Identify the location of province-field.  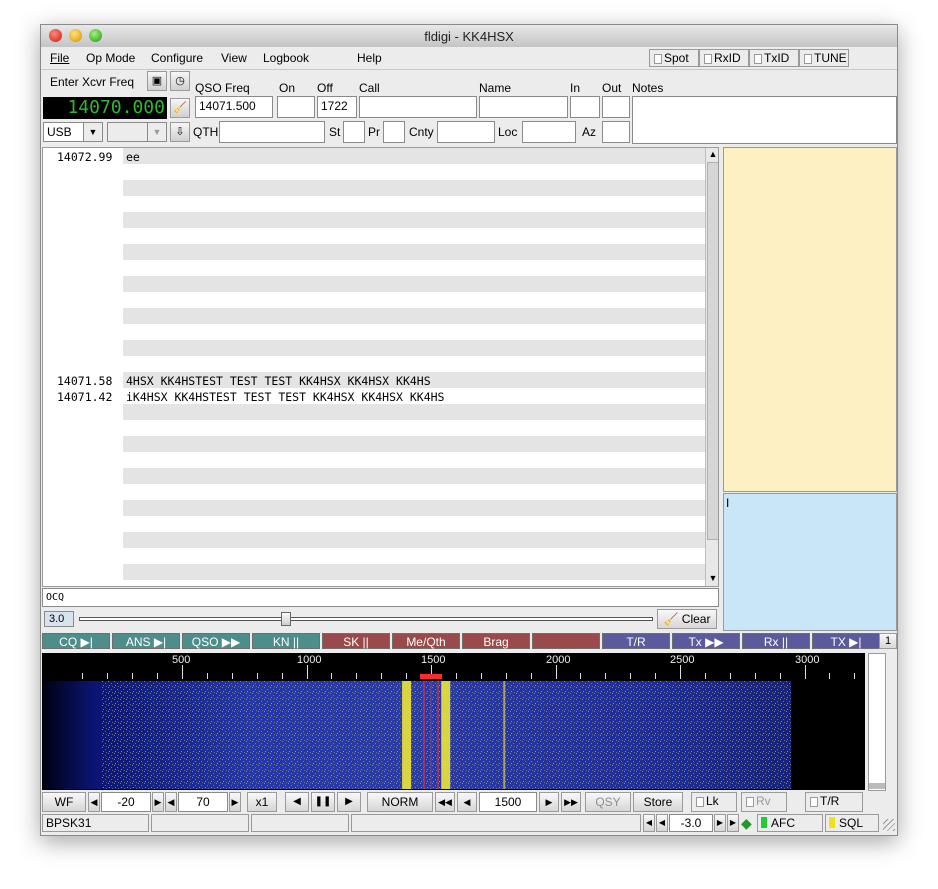
(394, 132).